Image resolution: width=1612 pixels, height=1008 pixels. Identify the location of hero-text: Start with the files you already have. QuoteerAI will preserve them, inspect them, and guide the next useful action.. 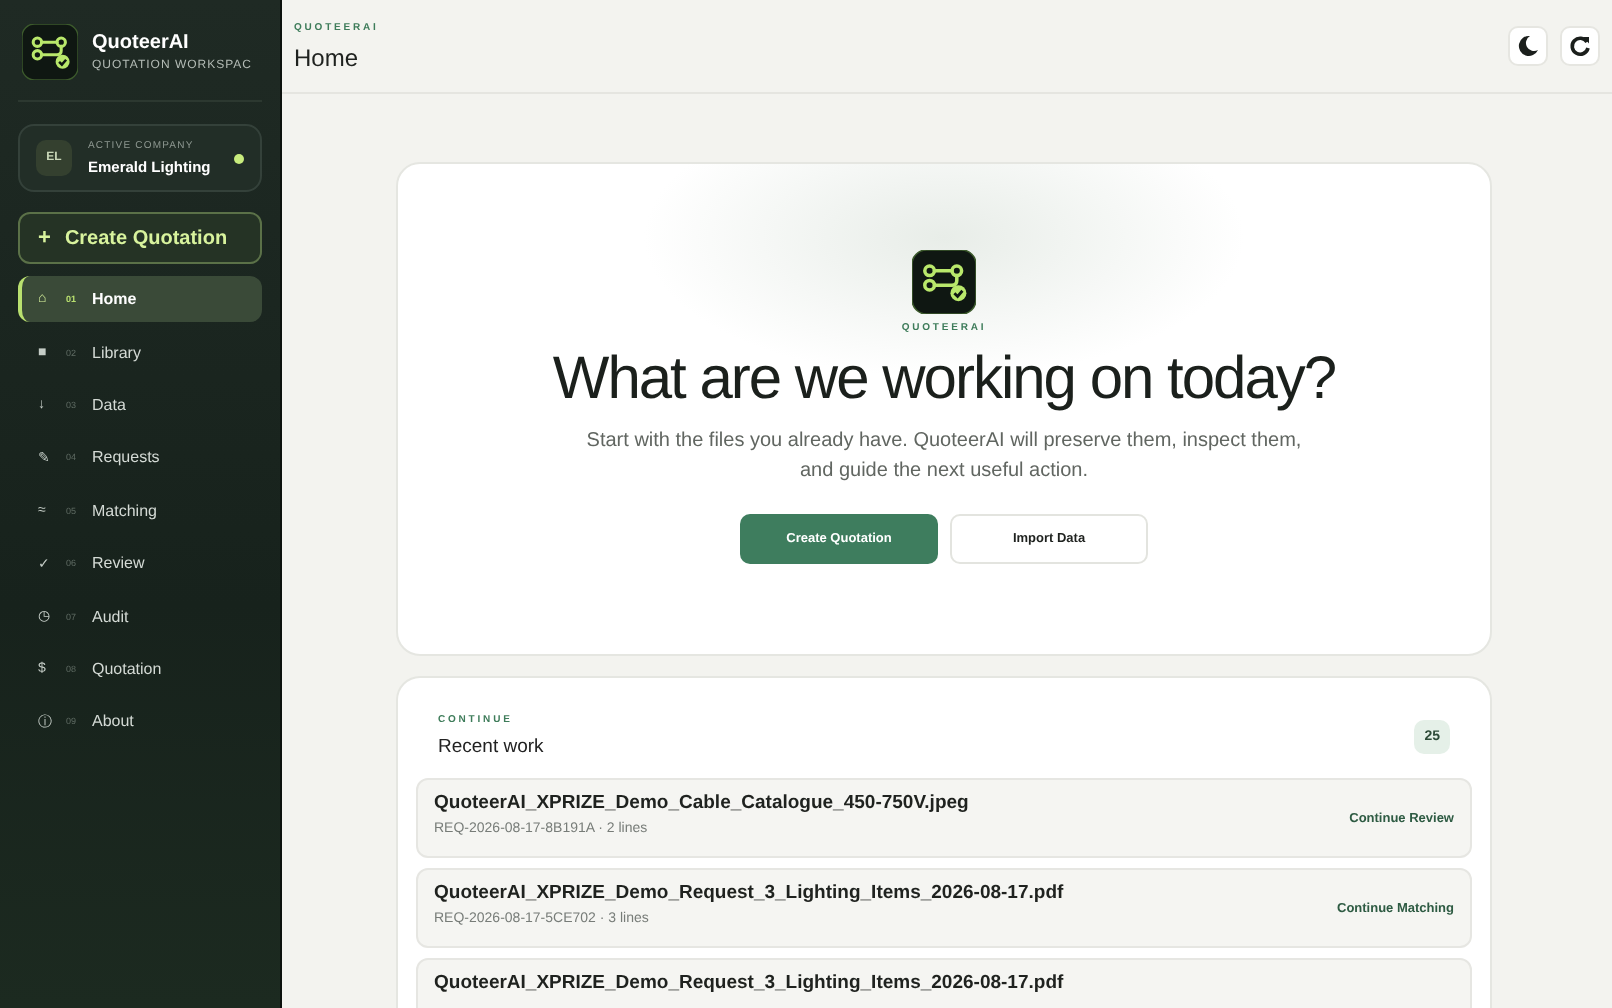
(944, 457).